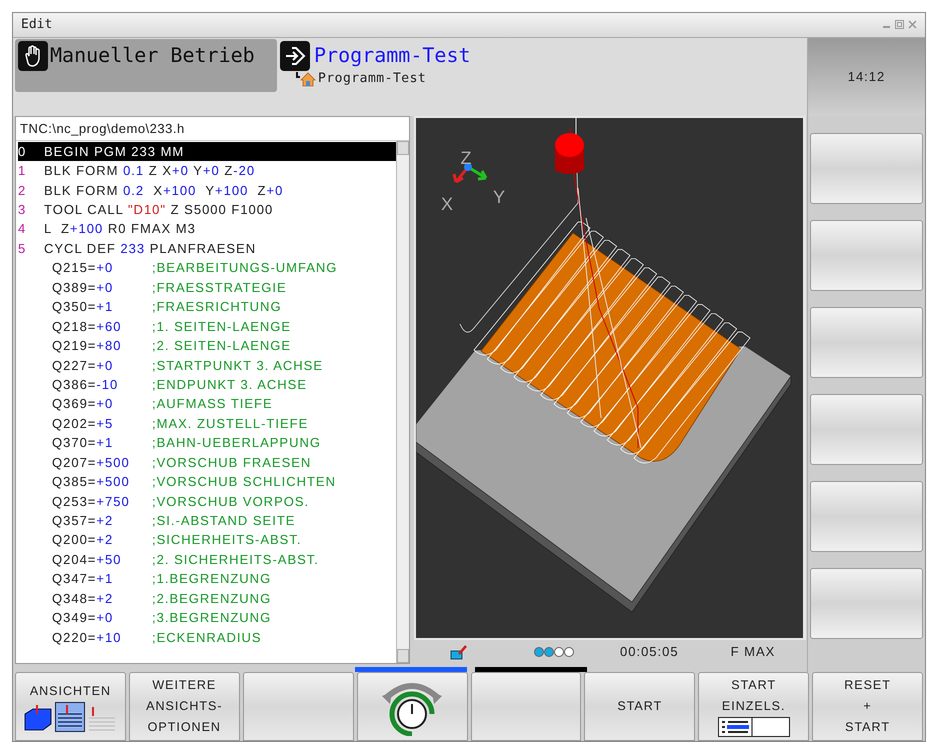 The image size is (933, 742). I want to click on code-line: Q200=+2 ;SICHERHEITS-ABST., so click(207, 540).